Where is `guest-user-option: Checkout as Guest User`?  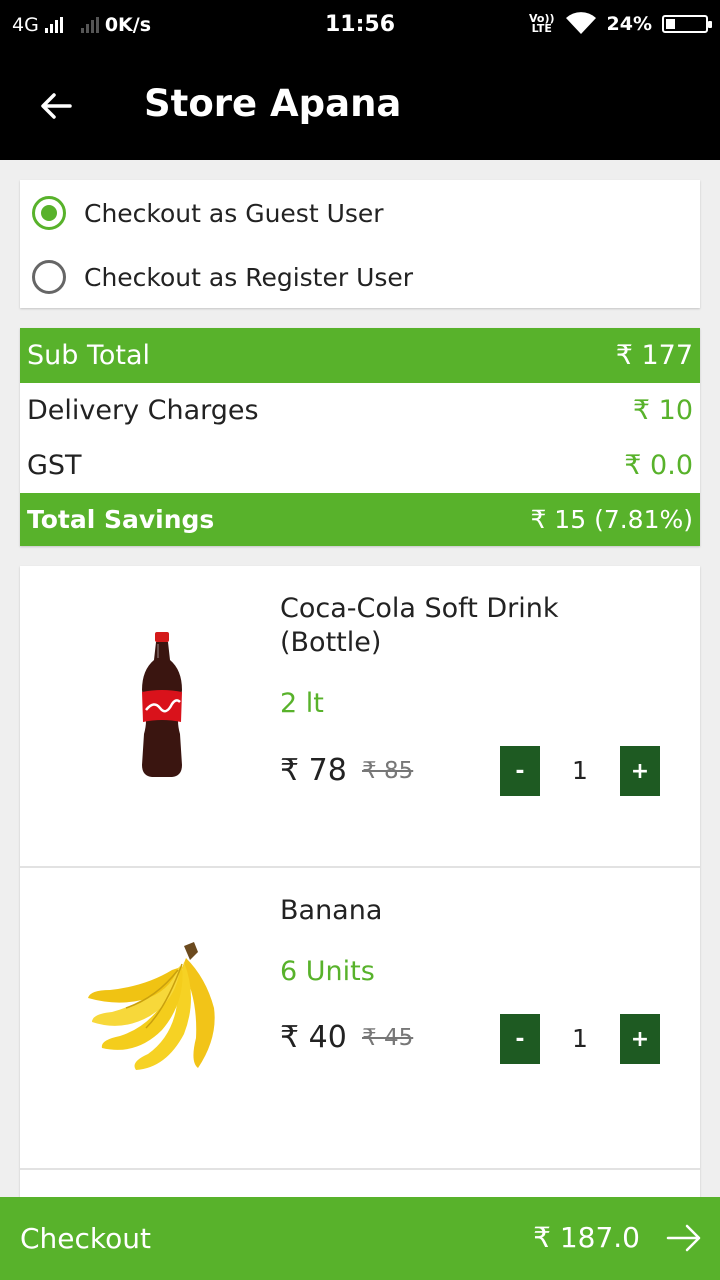
guest-user-option: Checkout as Guest User is located at coordinates (208, 213).